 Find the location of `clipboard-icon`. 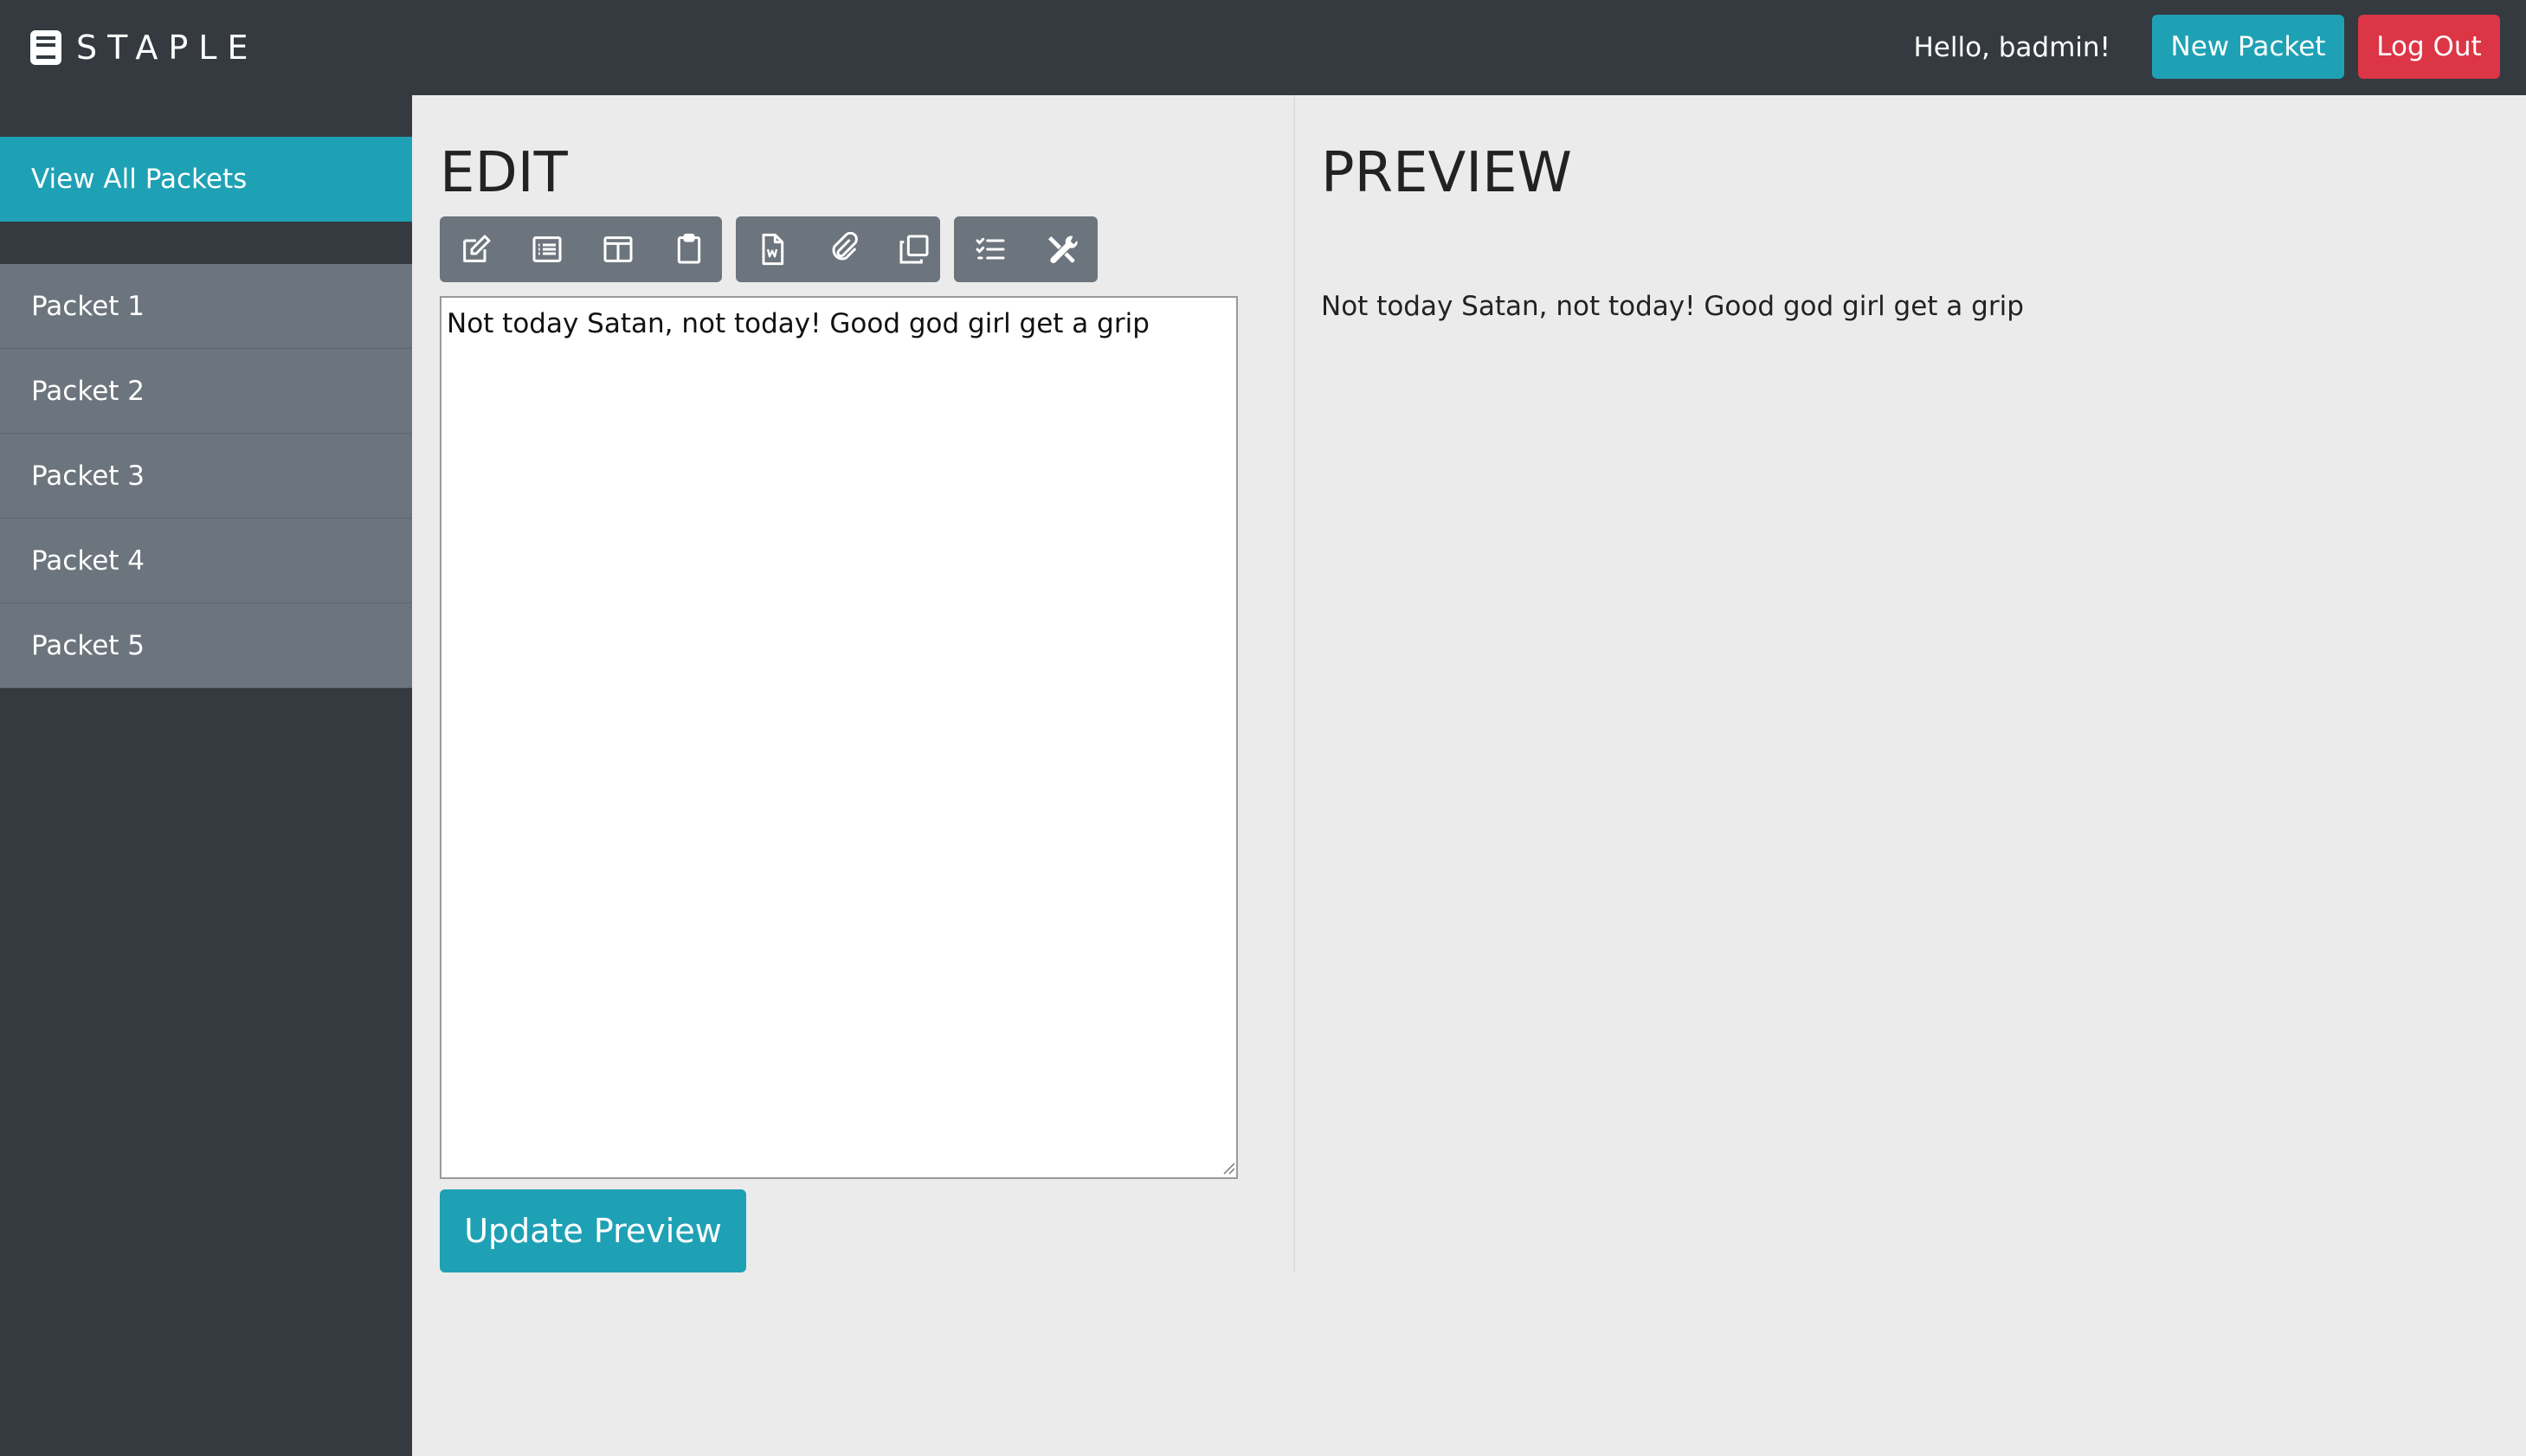

clipboard-icon is located at coordinates (689, 249).